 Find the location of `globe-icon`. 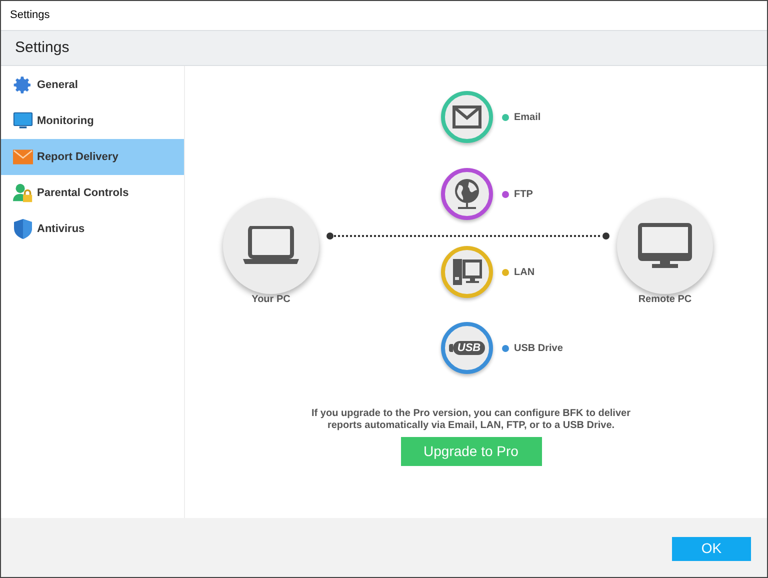

globe-icon is located at coordinates (467, 194).